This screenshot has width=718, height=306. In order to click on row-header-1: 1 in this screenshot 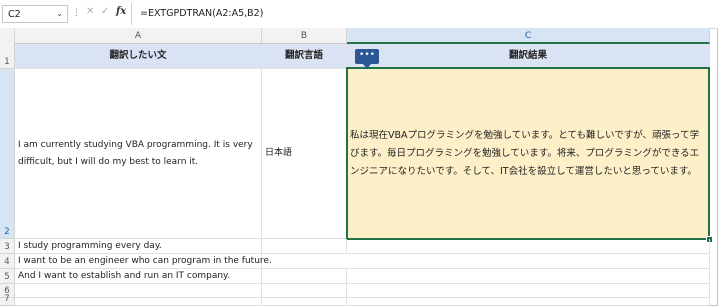, I will do `click(7, 56)`.